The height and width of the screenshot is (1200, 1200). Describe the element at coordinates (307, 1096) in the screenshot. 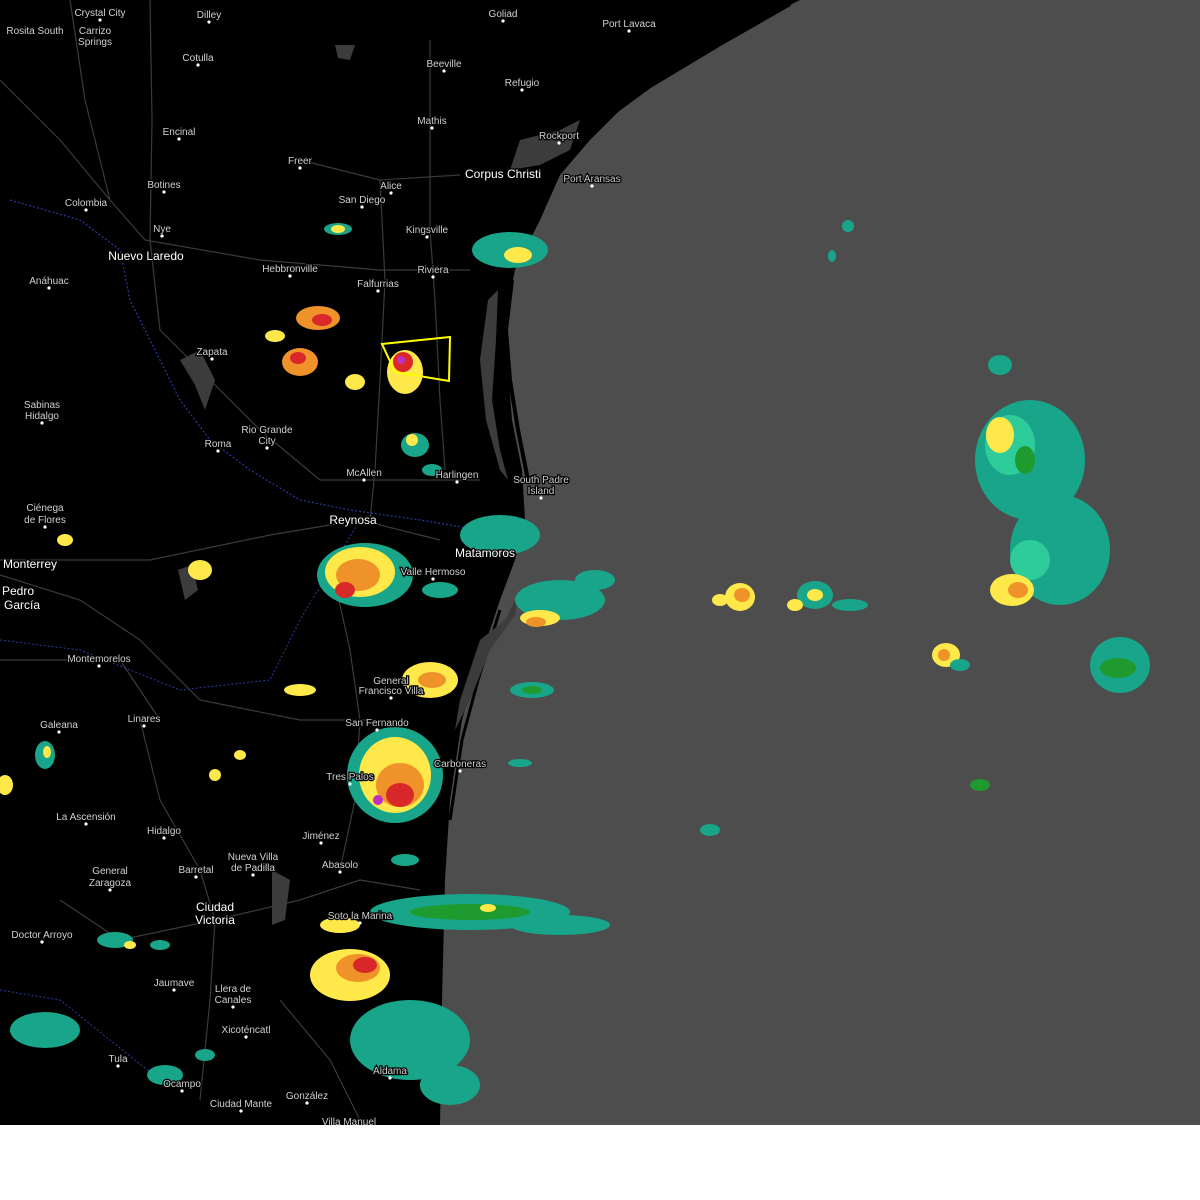

I see `city-label-gonzalez: González` at that location.